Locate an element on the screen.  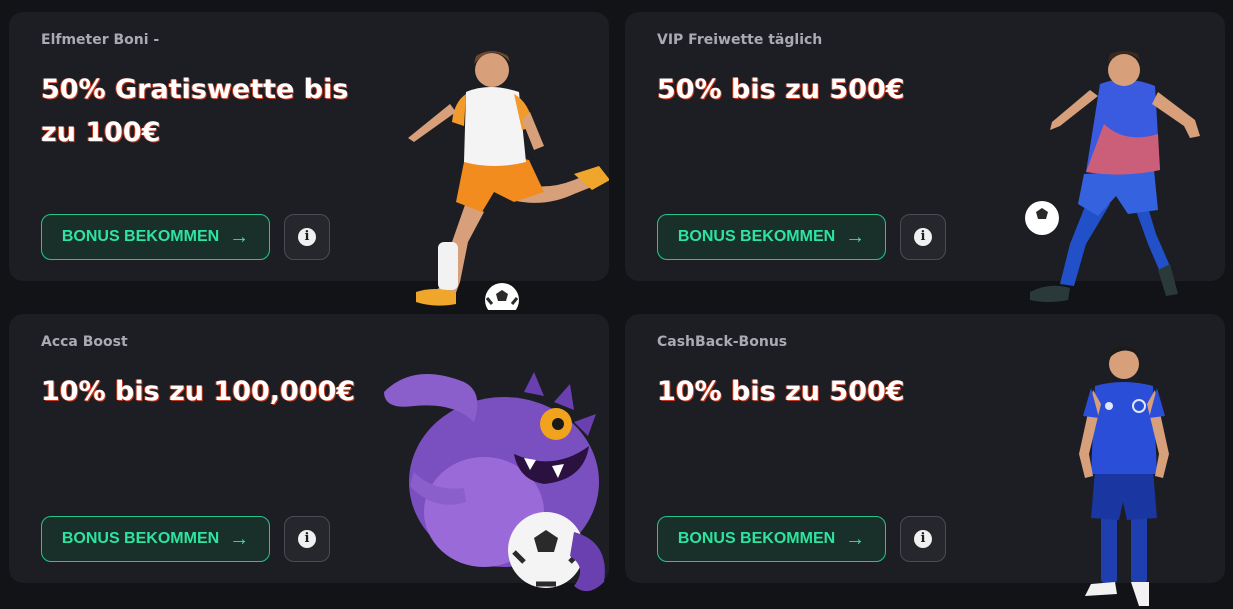
footballer-blue-kit-illustration is located at coordinates (1112, 176).